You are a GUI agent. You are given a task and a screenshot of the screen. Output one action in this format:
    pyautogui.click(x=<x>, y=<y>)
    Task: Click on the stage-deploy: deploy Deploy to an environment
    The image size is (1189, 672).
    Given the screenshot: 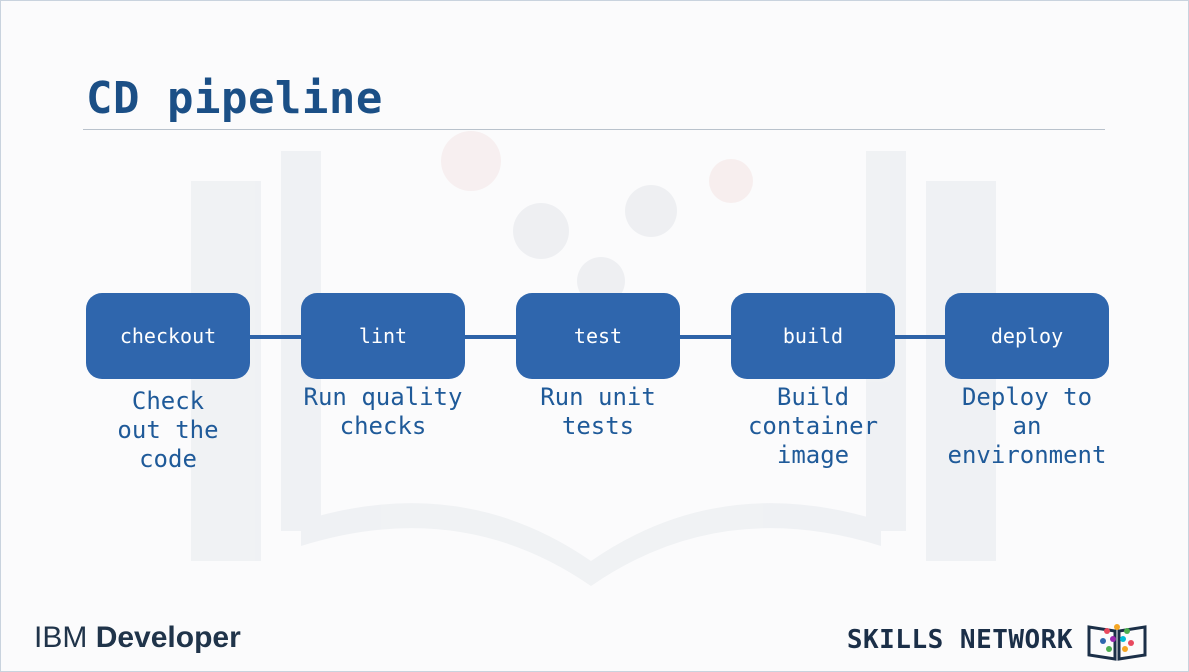 What is the action you would take?
    pyautogui.click(x=1027, y=381)
    